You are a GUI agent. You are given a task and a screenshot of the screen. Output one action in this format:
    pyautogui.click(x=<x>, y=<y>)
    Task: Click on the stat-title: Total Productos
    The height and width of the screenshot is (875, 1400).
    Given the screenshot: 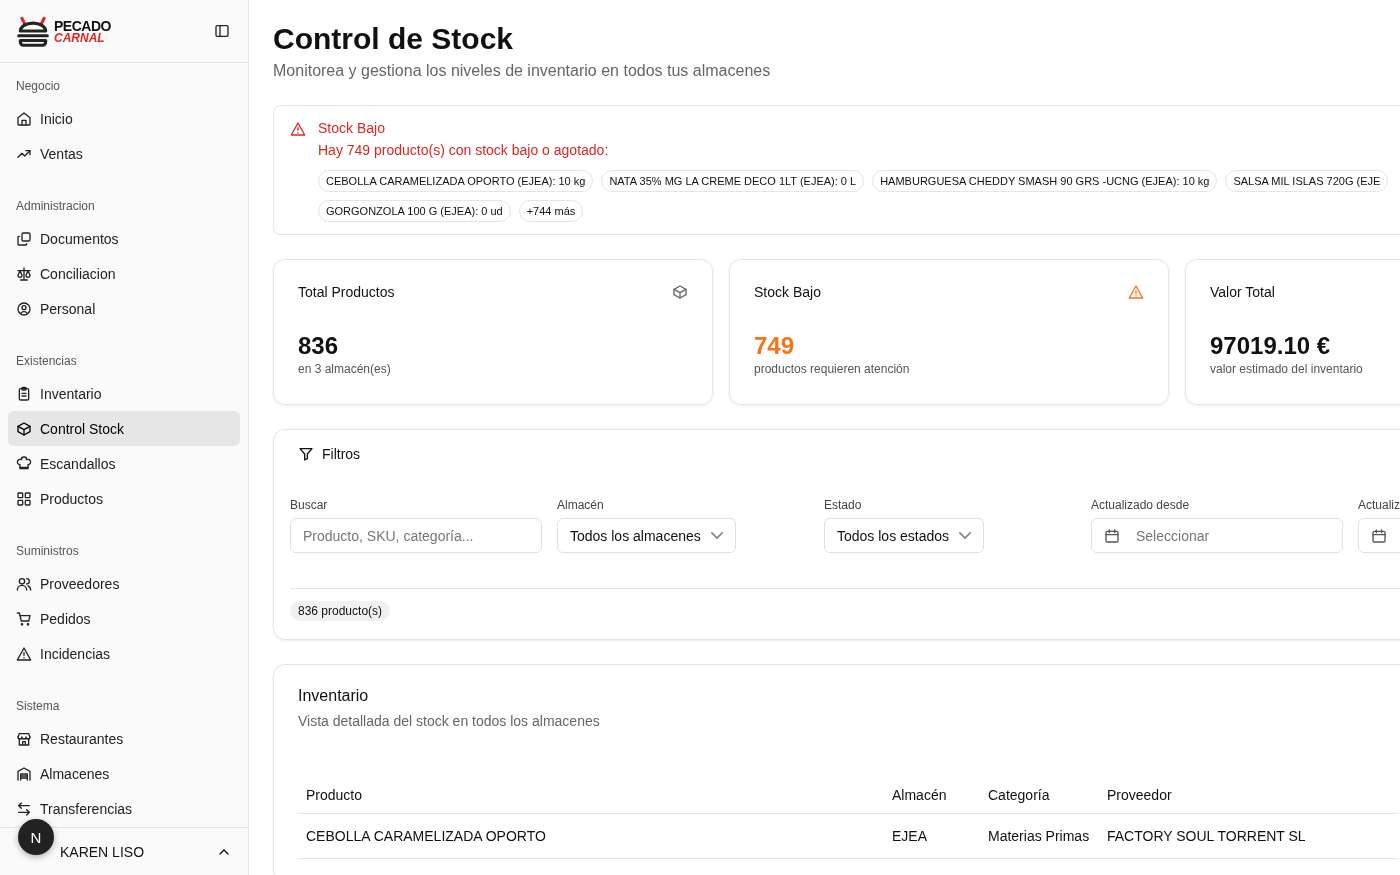 What is the action you would take?
    pyautogui.click(x=346, y=292)
    